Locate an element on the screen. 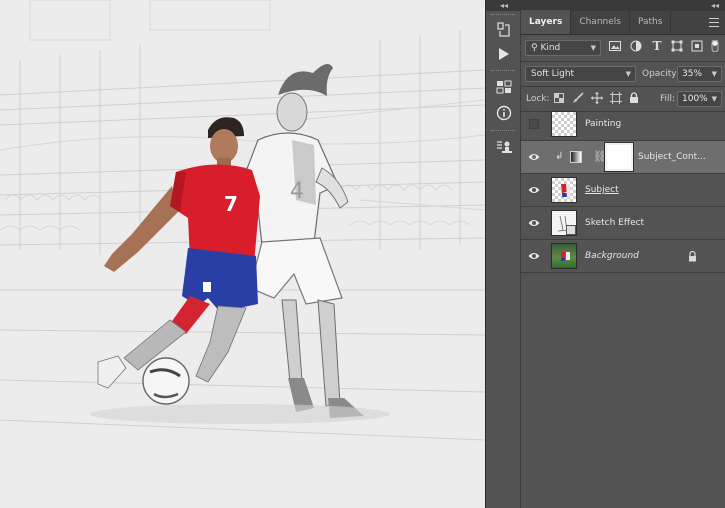  lock-label: Lock: is located at coordinates (538, 99).